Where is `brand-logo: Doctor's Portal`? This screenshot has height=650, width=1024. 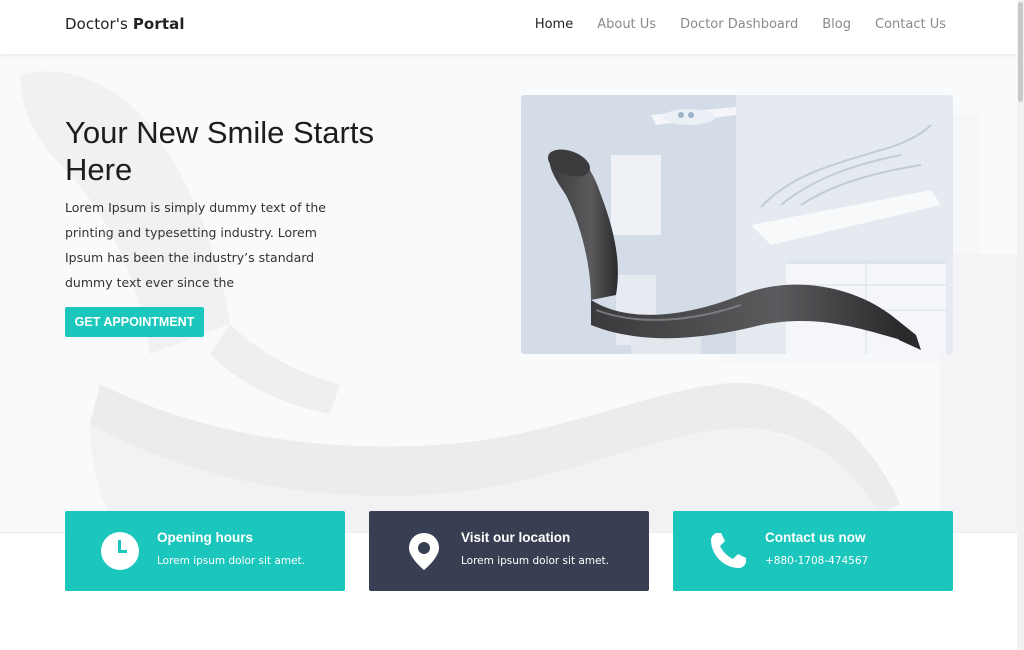
brand-logo: Doctor's Portal is located at coordinates (125, 24).